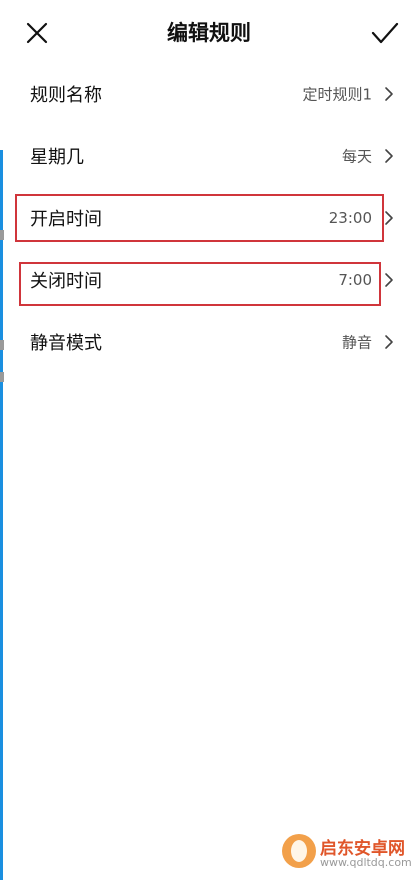 The image size is (418, 880). I want to click on row-label: 开启时间, so click(66, 219).